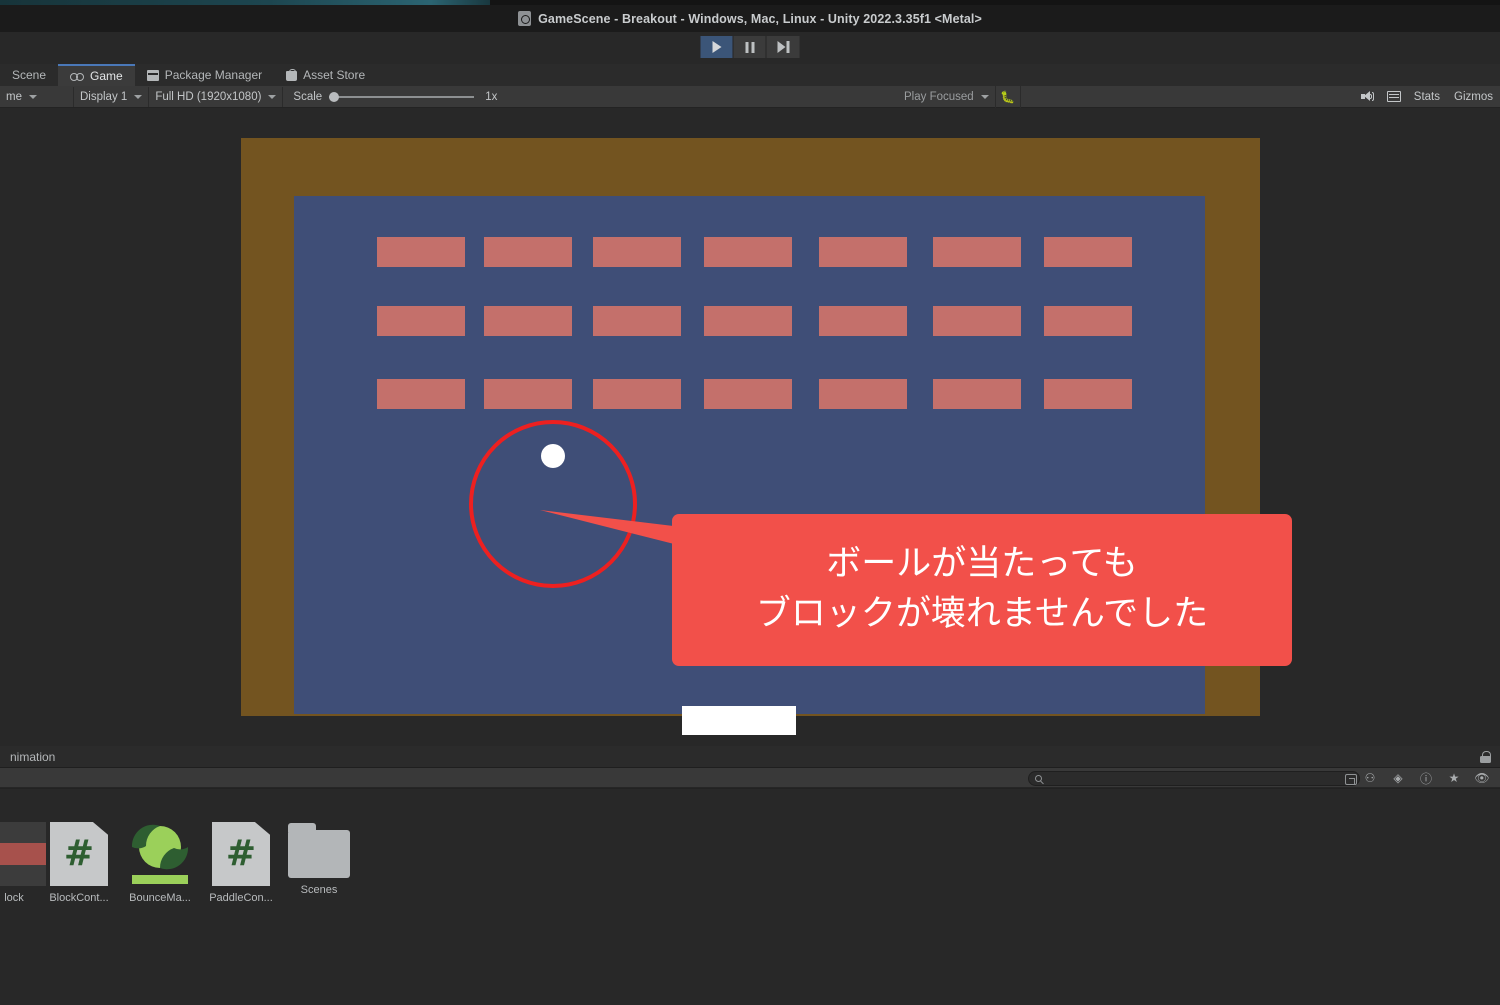  I want to click on scale-slider-knob, so click(334, 96).